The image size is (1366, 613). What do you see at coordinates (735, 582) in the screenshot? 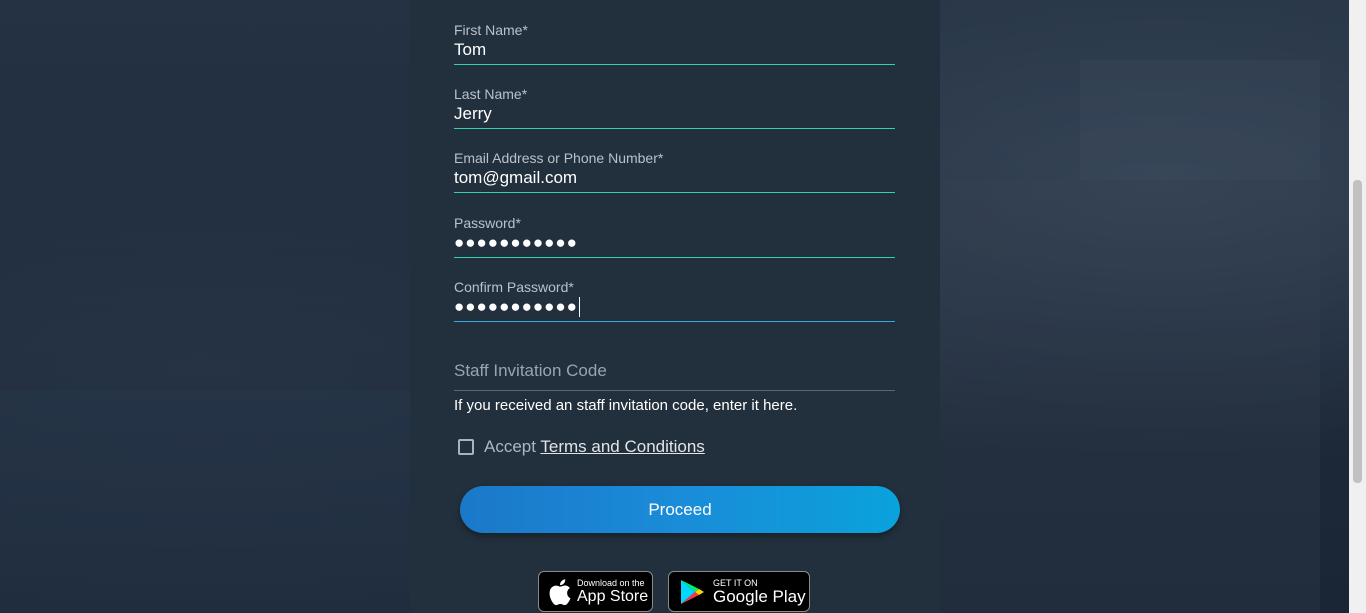
I see `google-play-small-text: GET IT ON` at bounding box center [735, 582].